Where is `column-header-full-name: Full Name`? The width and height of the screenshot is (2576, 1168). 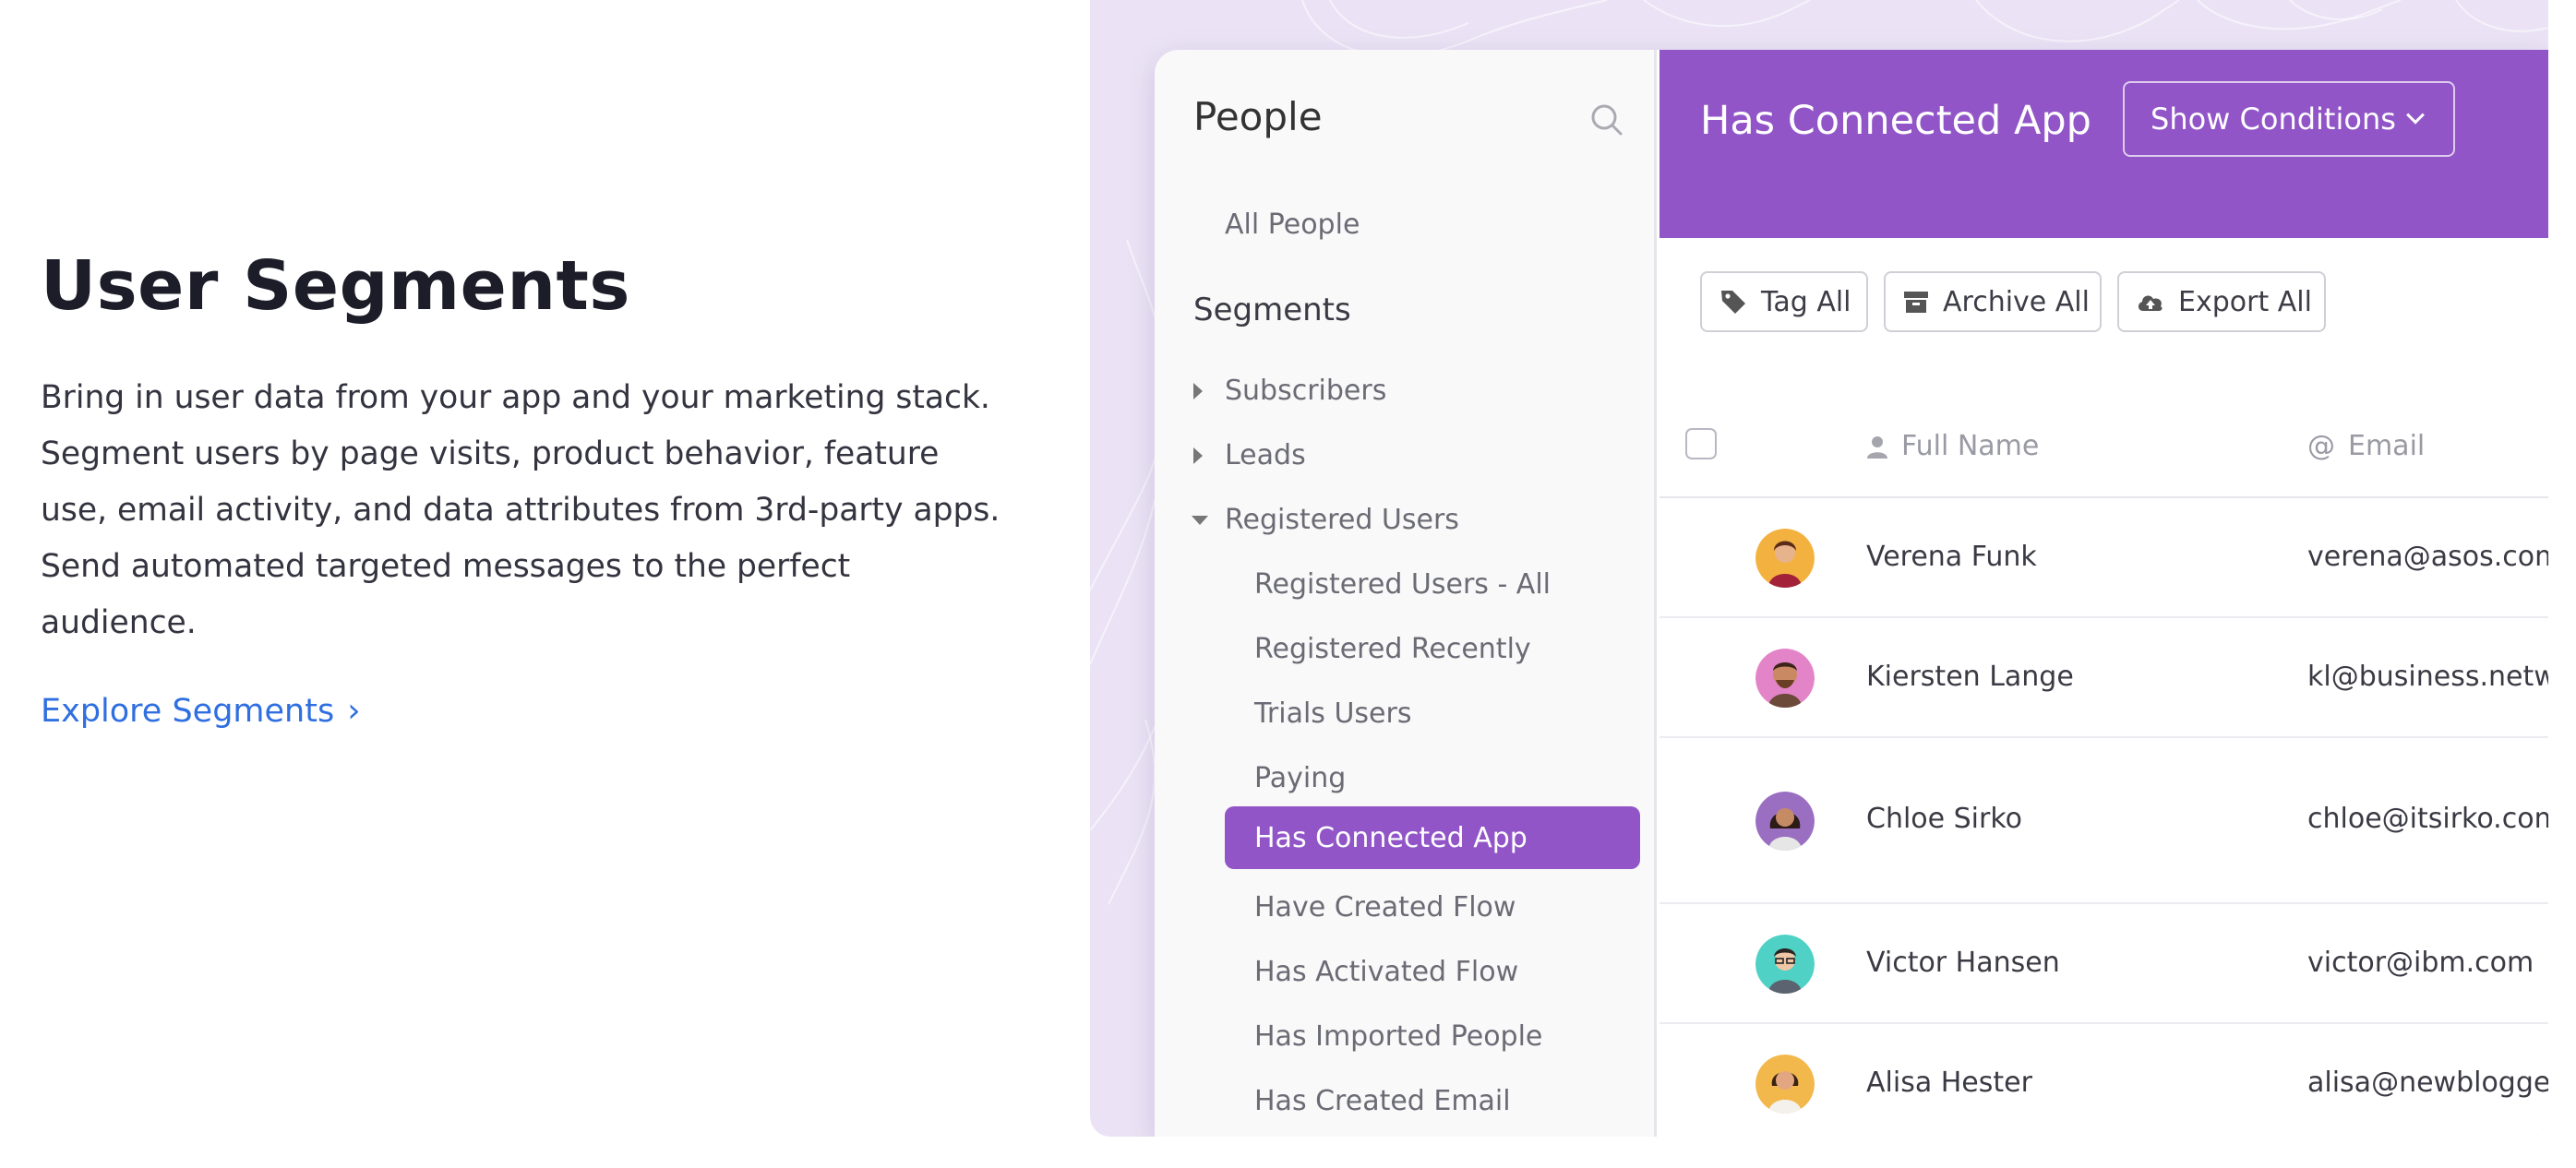 column-header-full-name: Full Name is located at coordinates (1952, 446).